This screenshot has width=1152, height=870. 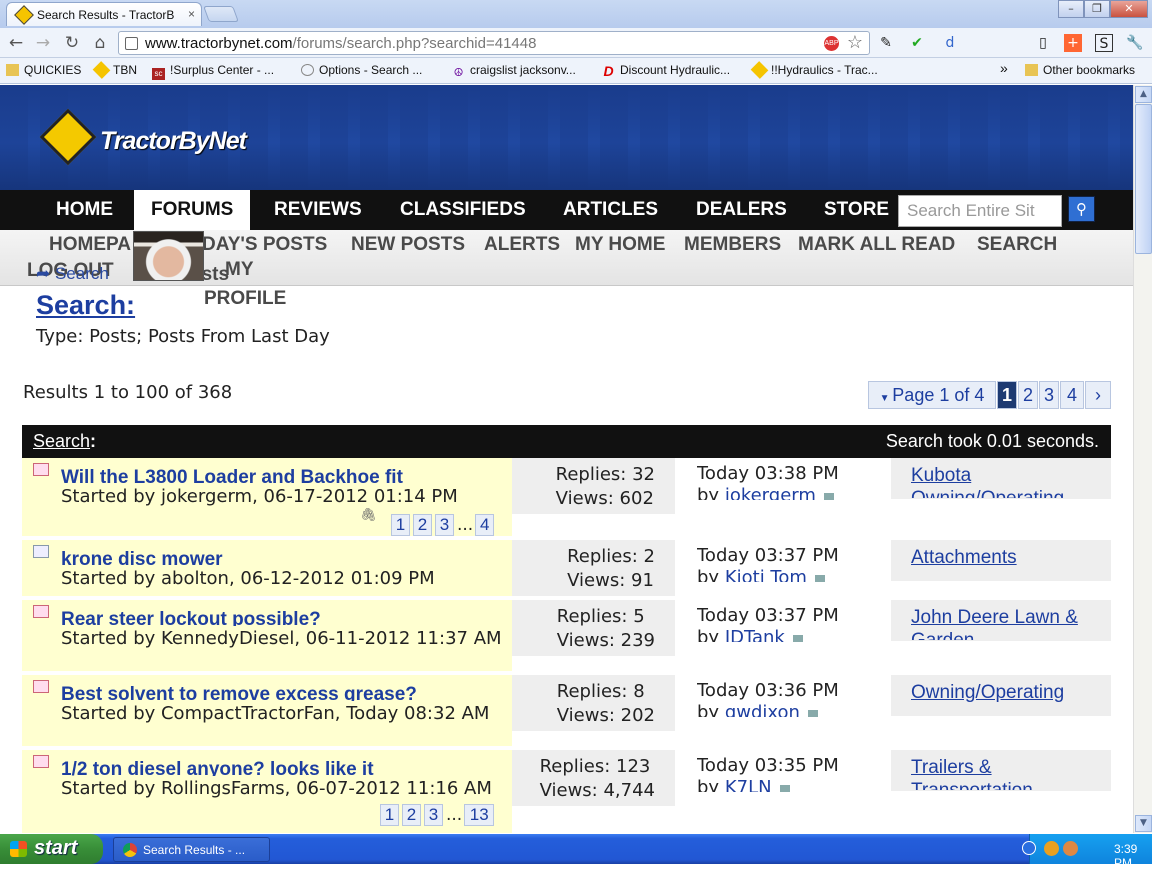 What do you see at coordinates (1006, 563) in the screenshot?
I see `forum-link: Attachments` at bounding box center [1006, 563].